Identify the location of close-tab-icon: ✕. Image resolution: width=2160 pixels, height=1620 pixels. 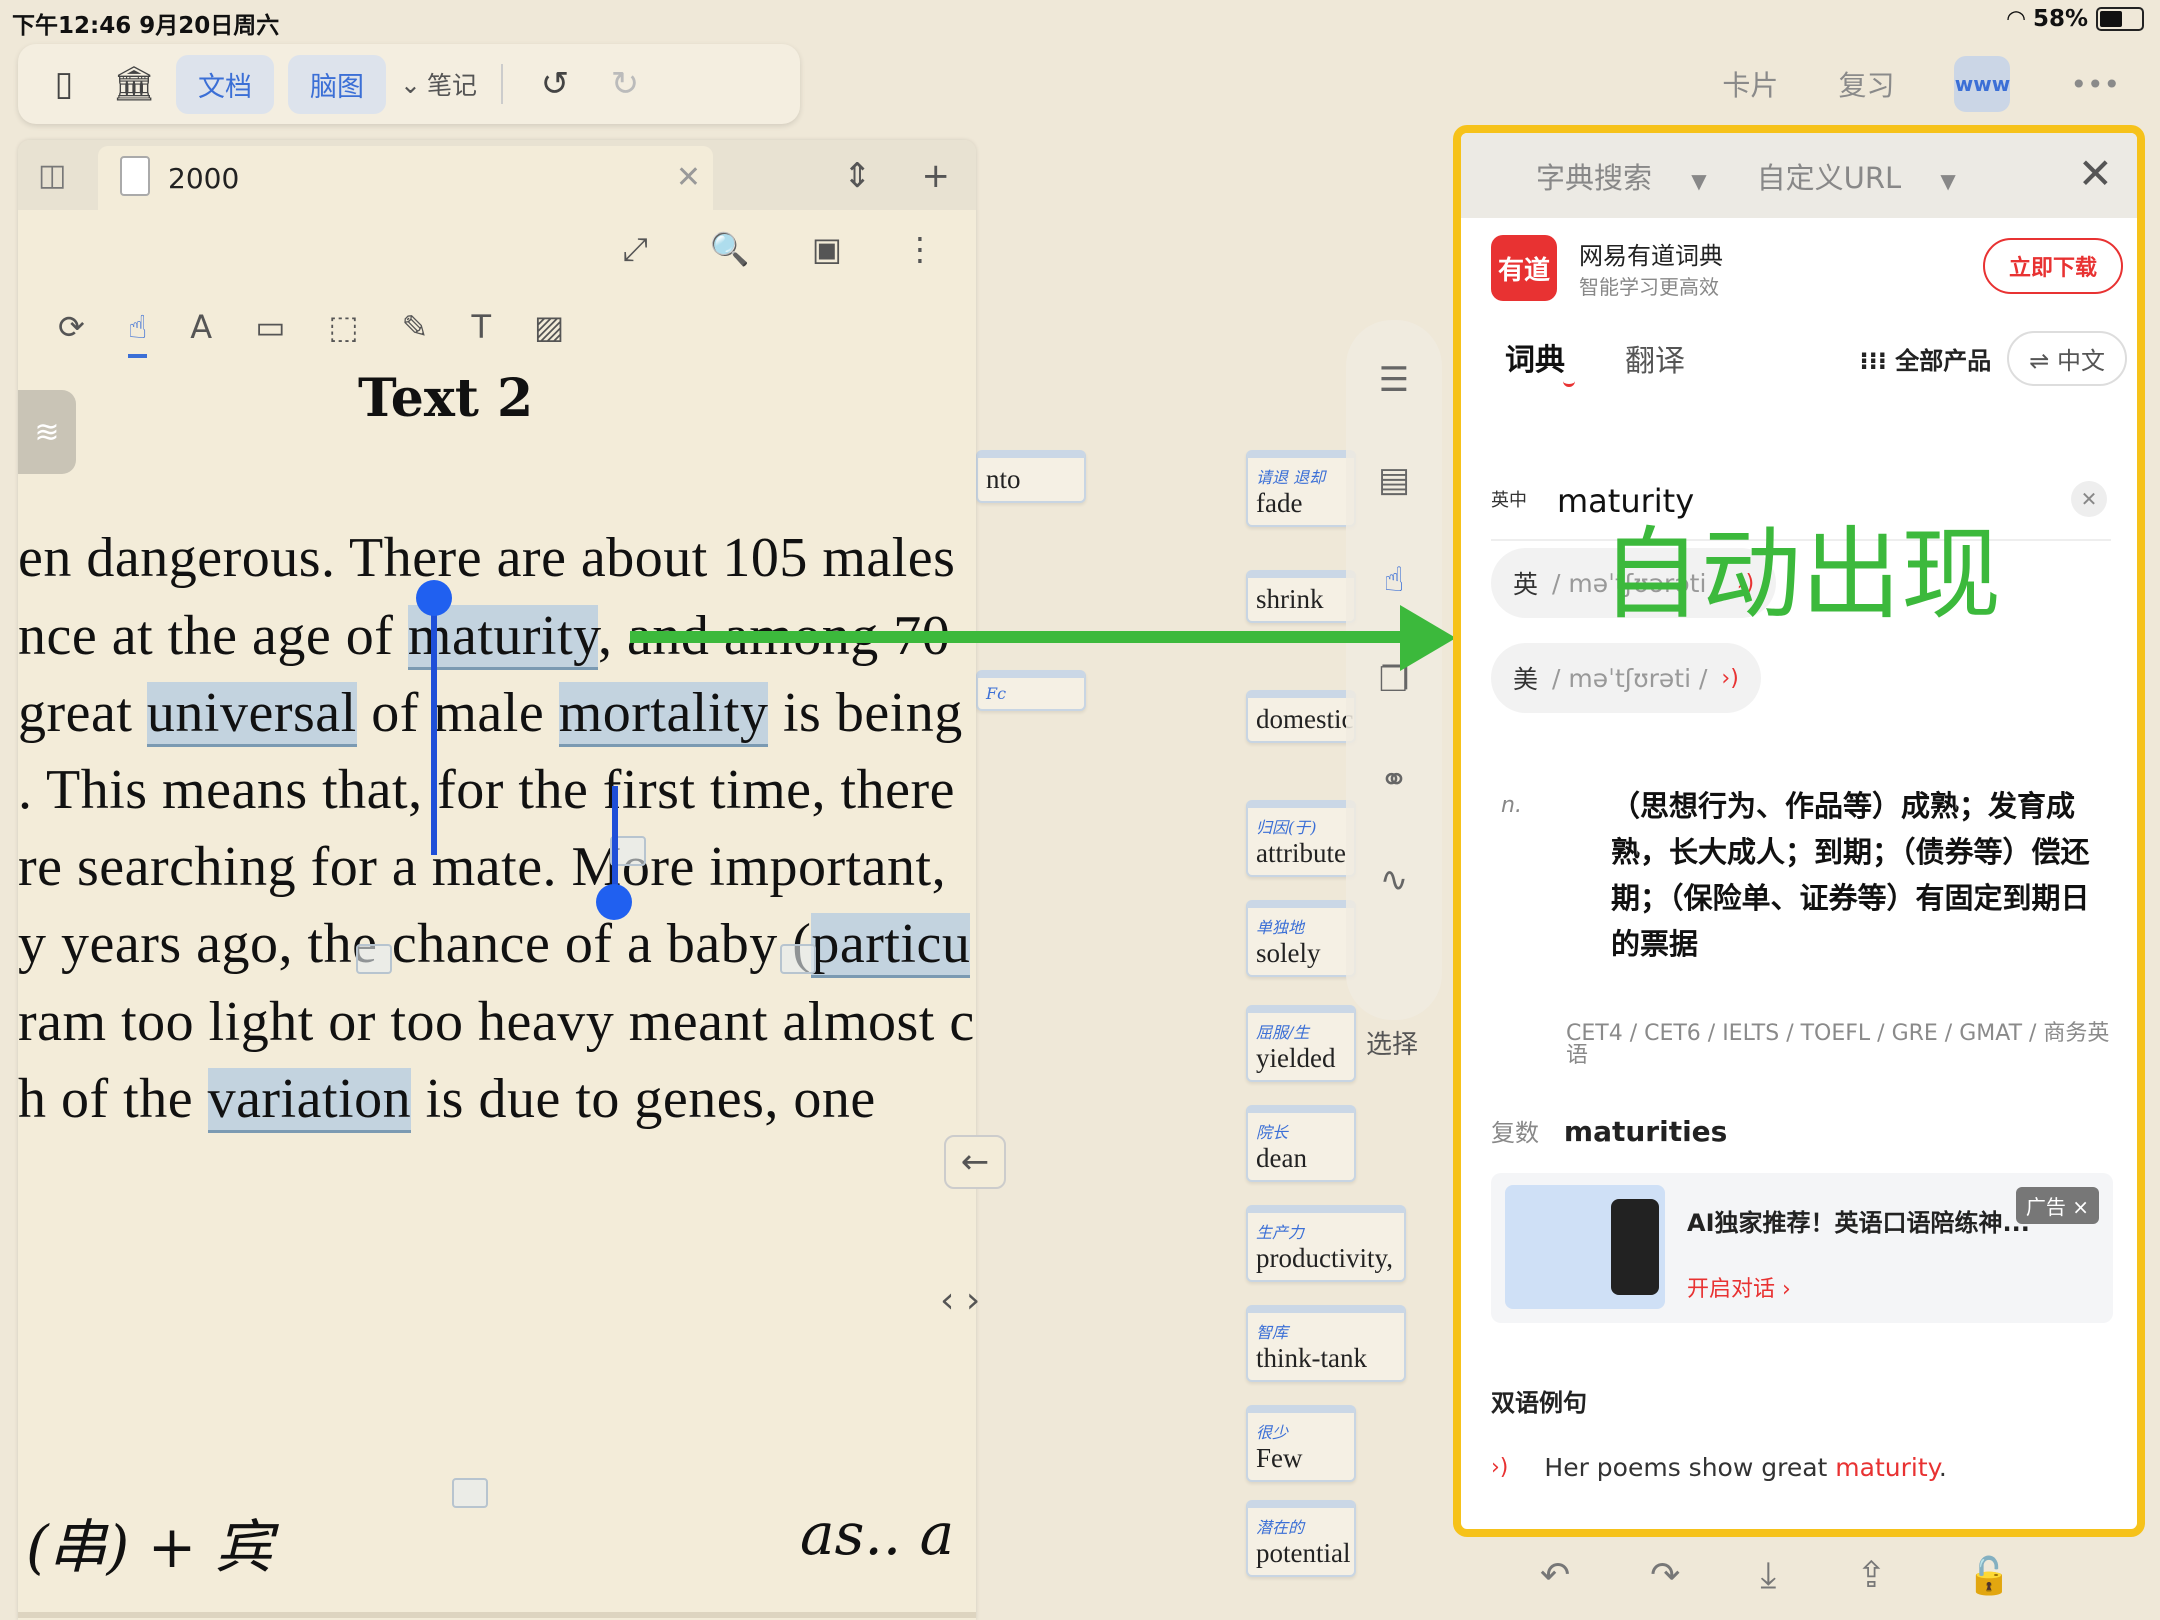
(688, 177).